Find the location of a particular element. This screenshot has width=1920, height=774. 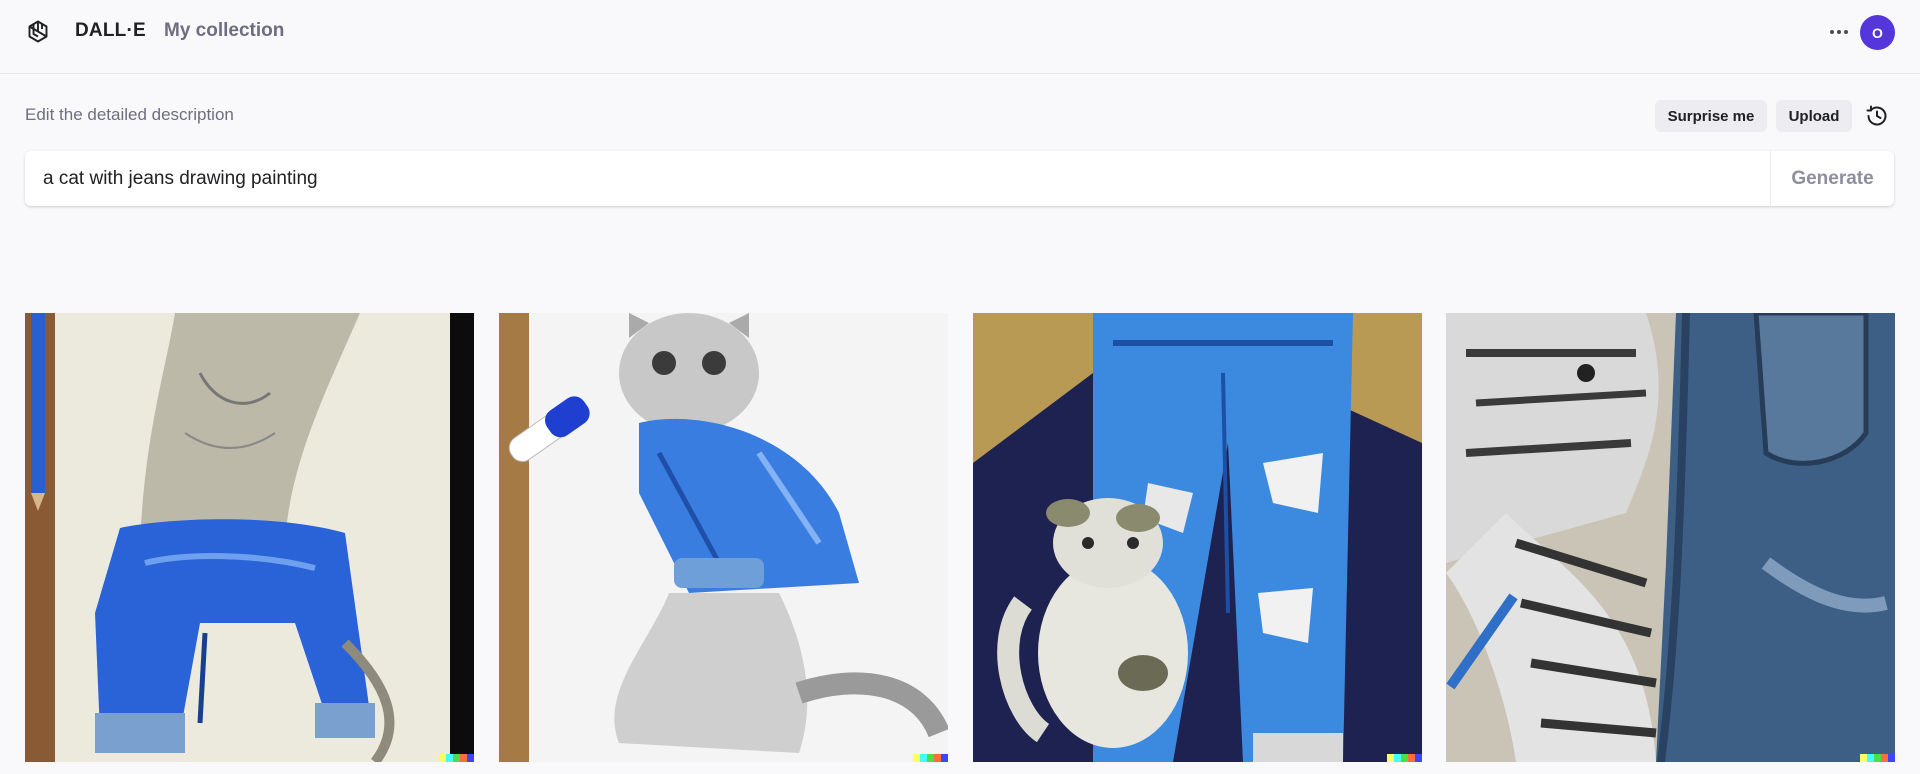

brand-title: DALL·E is located at coordinates (110, 31).